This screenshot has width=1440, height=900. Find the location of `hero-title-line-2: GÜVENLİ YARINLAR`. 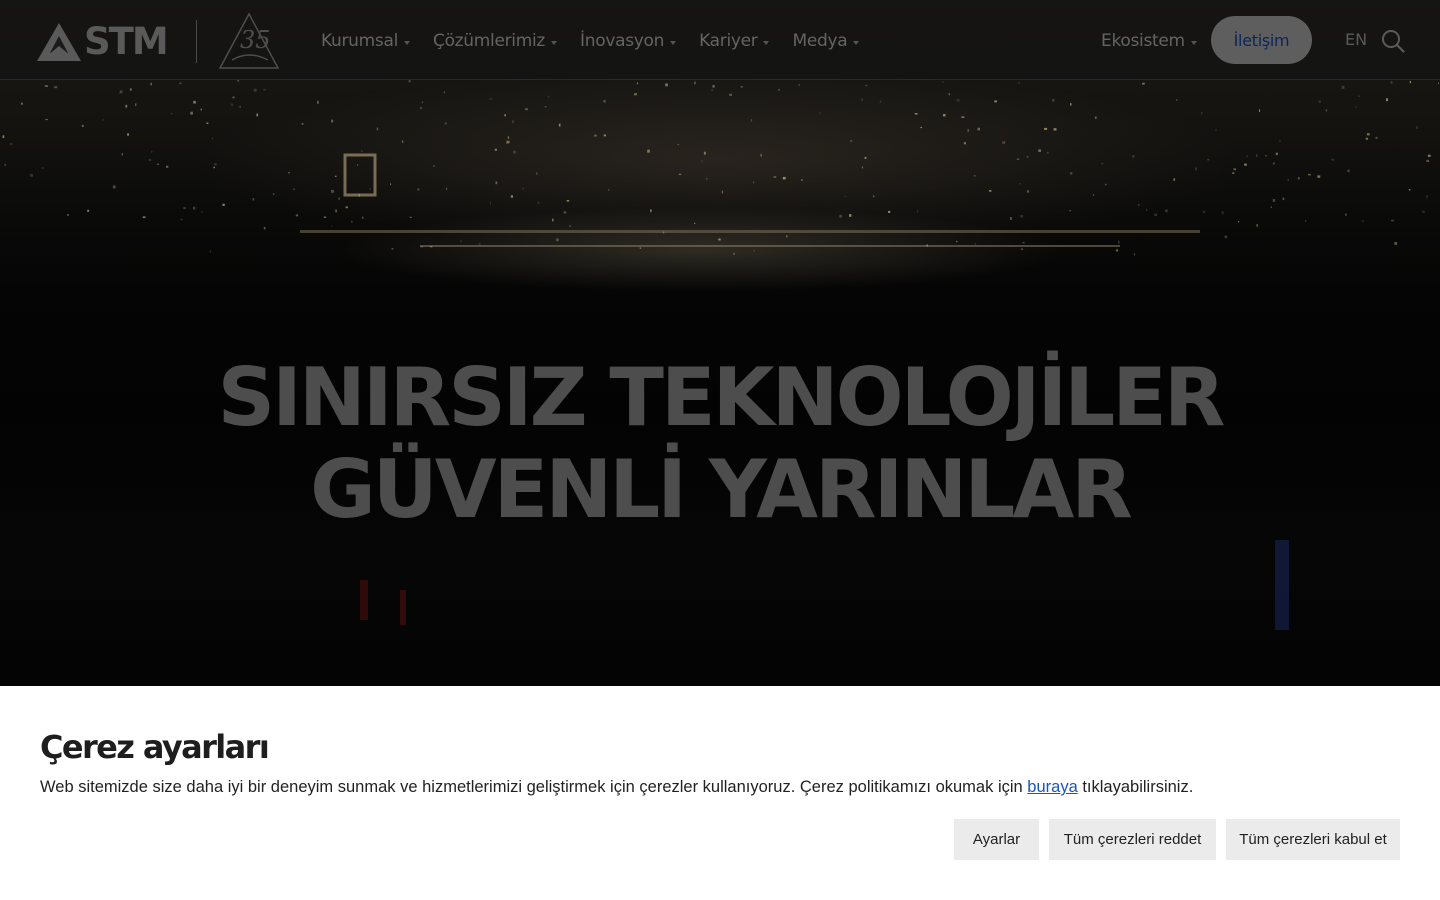

hero-title-line-2: GÜVENLİ YARINLAR is located at coordinates (721, 489).